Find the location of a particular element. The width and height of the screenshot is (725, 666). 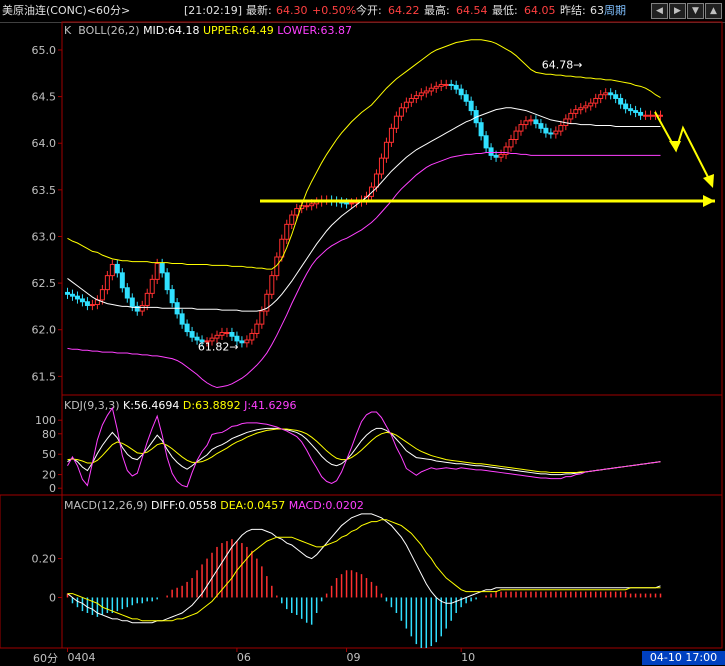

macd-dea-line is located at coordinates (364, 570).